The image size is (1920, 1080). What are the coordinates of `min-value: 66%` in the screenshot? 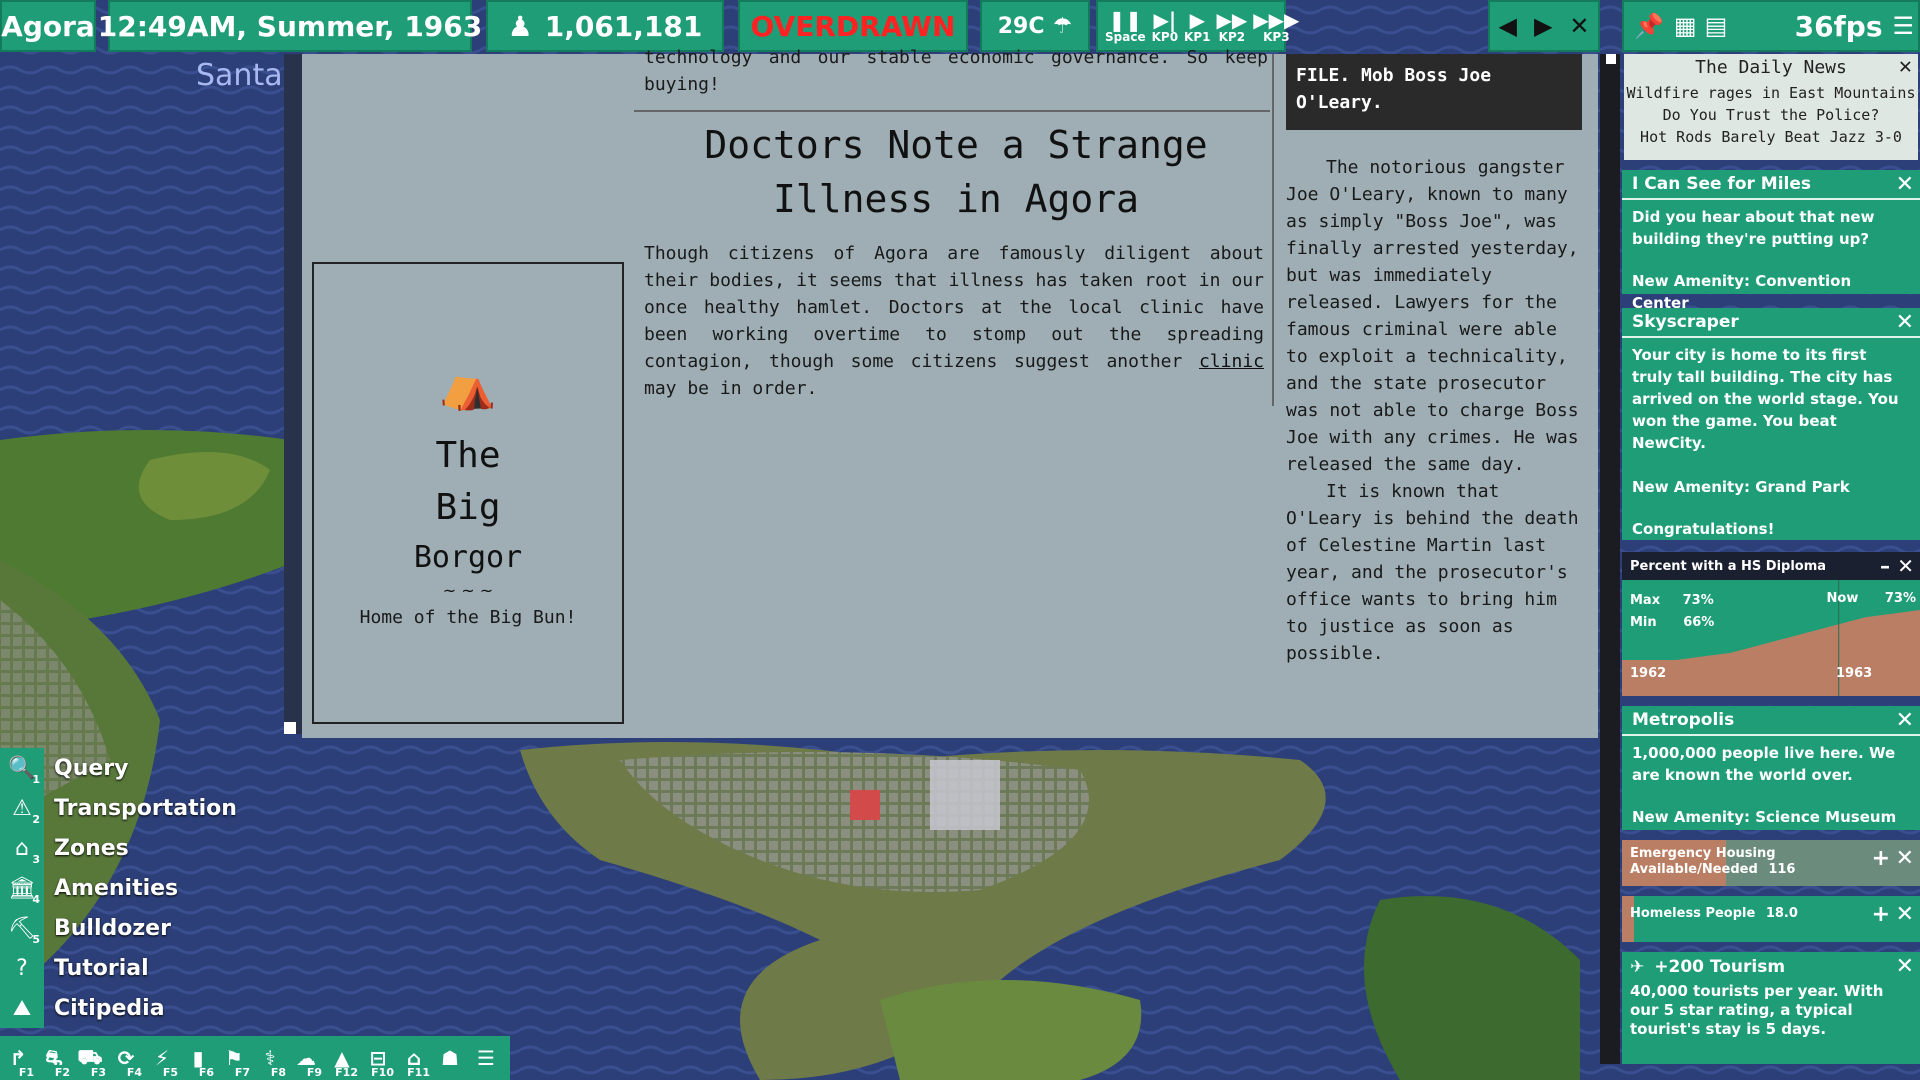 It's located at (1699, 622).